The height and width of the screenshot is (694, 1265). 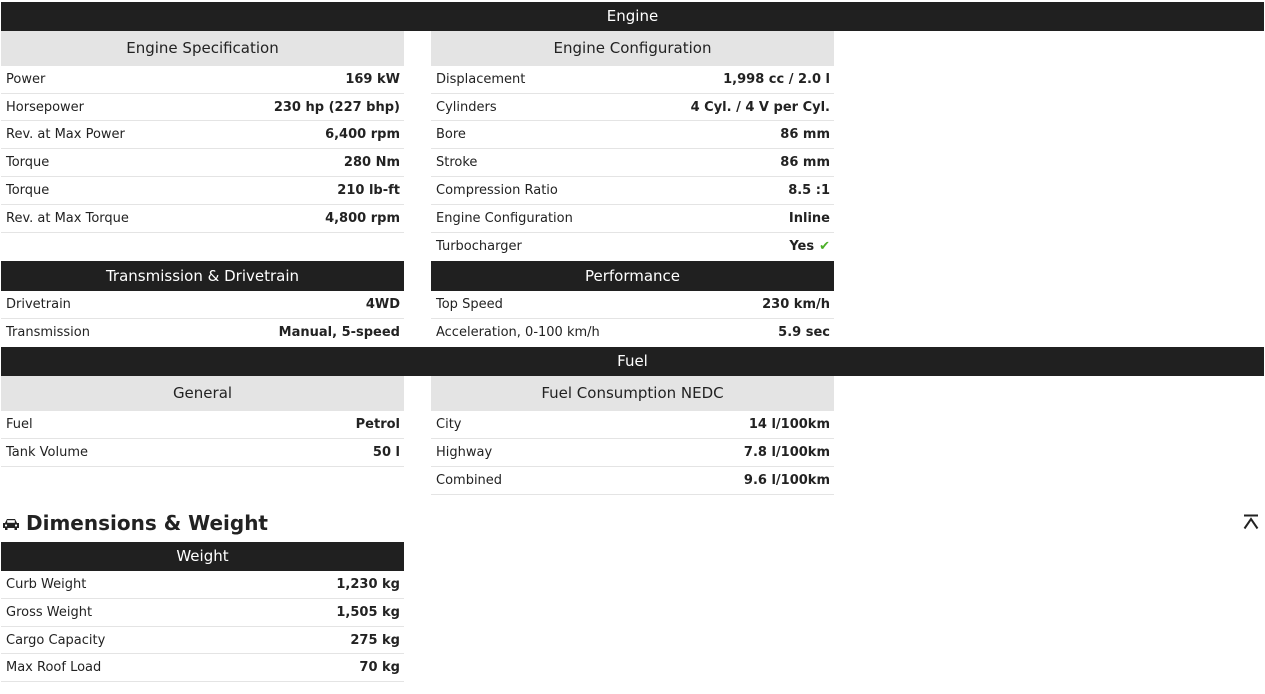 I want to click on table-row: Turbocharger Yes ✔, so click(x=632, y=247).